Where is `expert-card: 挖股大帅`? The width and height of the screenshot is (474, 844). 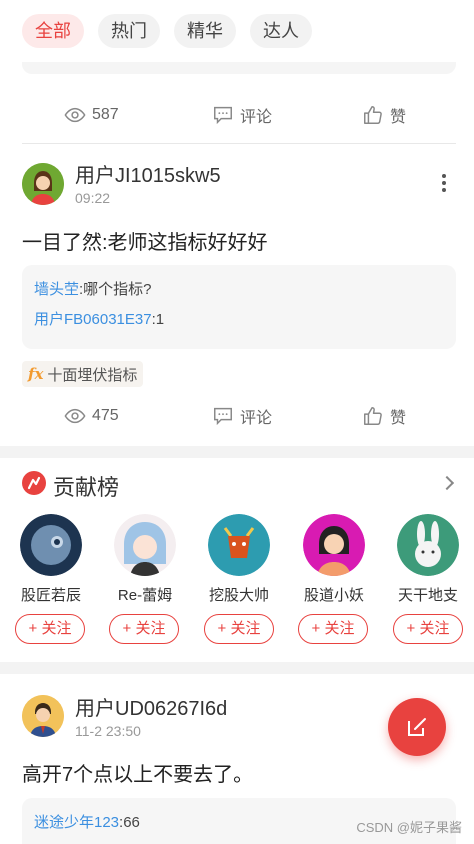
expert-card: 挖股大帅 is located at coordinates (239, 559).